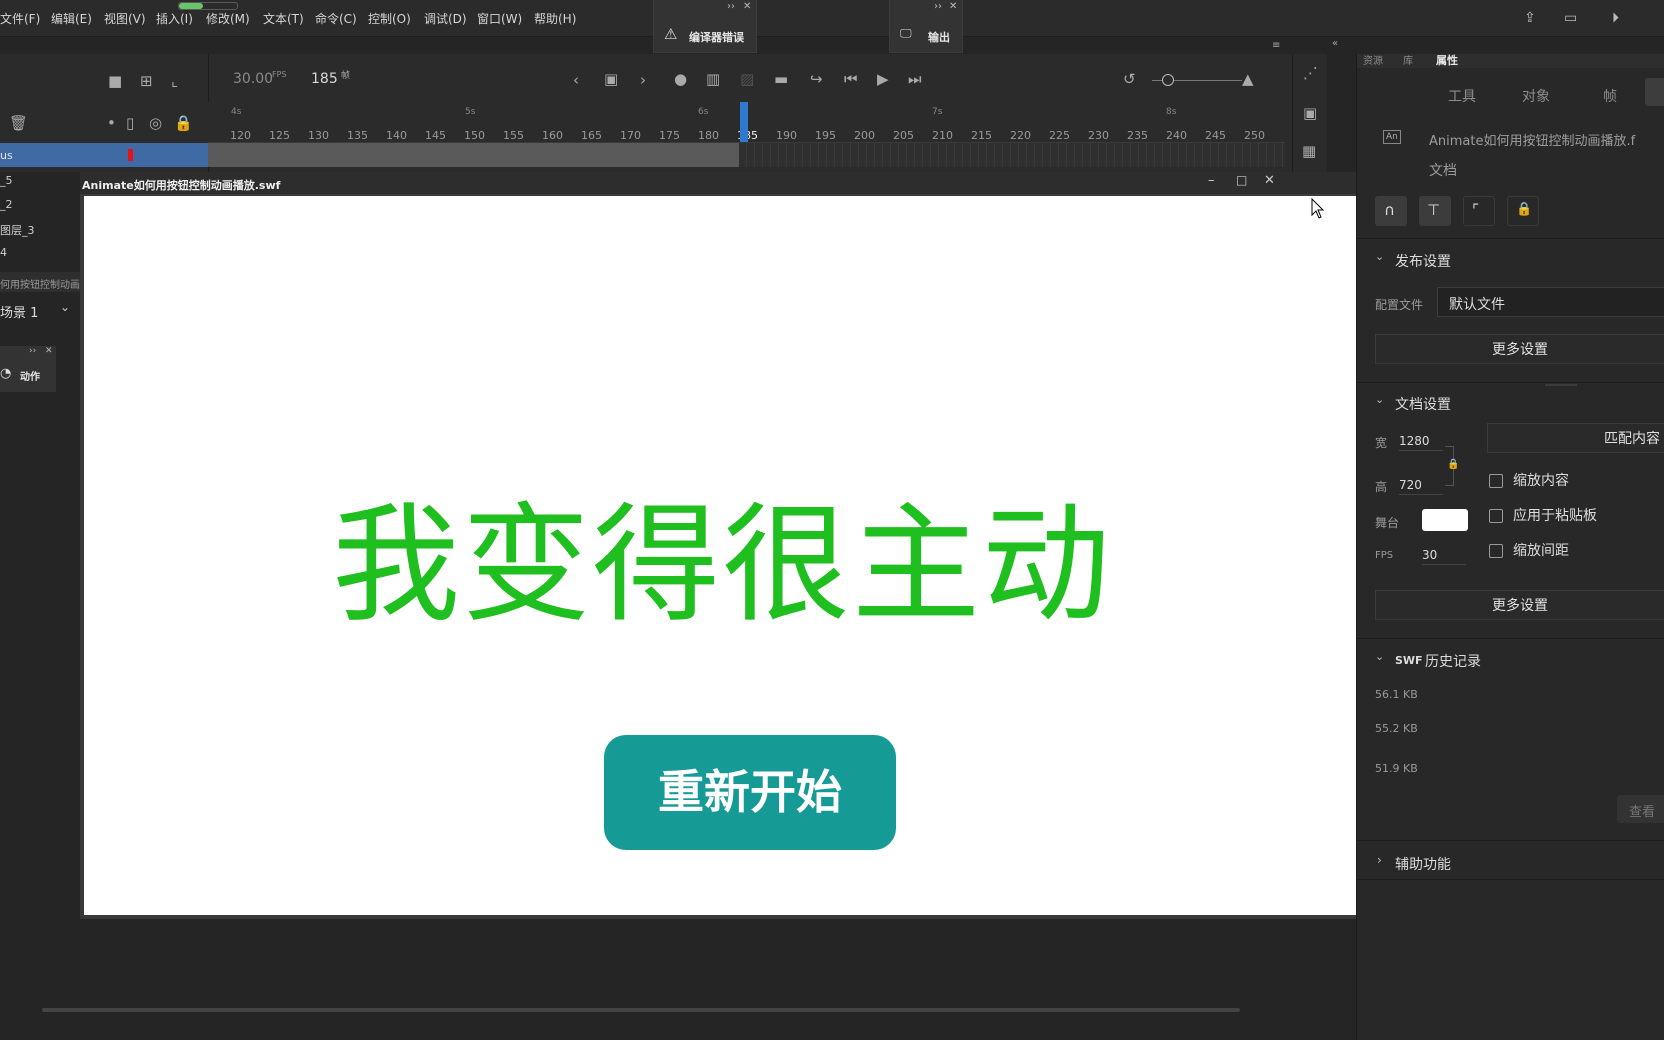 The image size is (1664, 1040). Describe the element at coordinates (716, 37) in the screenshot. I see `compiler-errors-label: 编译器错误` at that location.